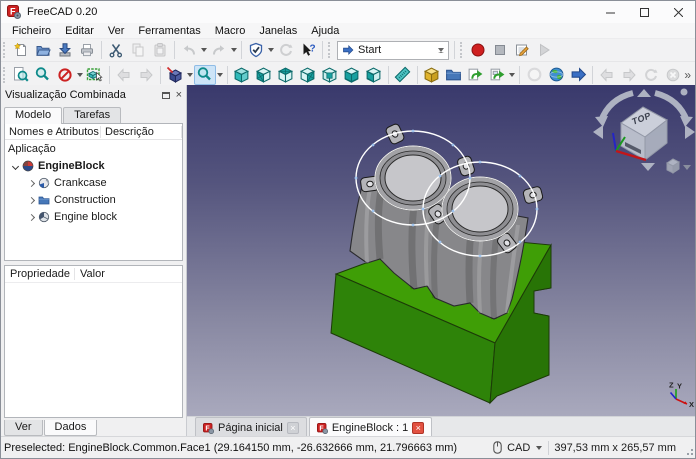 The width and height of the screenshot is (696, 459). I want to click on float-panel-icon, so click(165, 95).